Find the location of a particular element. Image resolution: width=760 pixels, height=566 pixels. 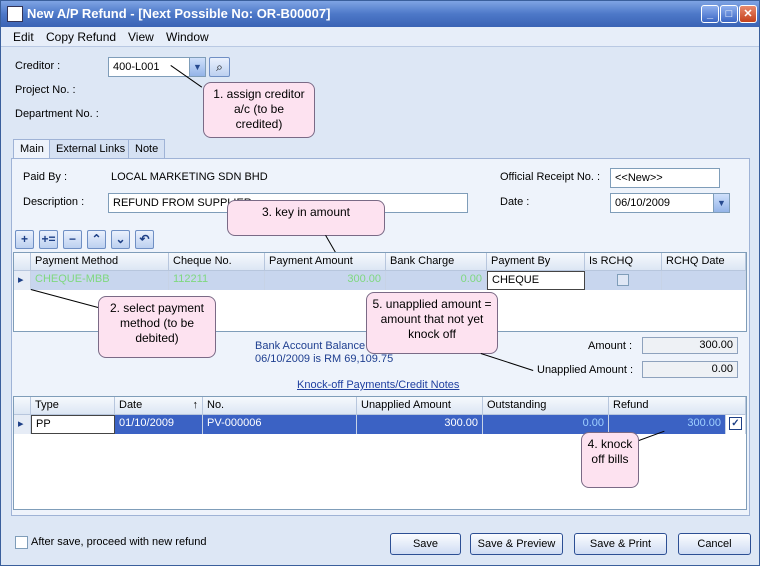

date-picker: 06/10/2009 ▼ is located at coordinates (670, 203).